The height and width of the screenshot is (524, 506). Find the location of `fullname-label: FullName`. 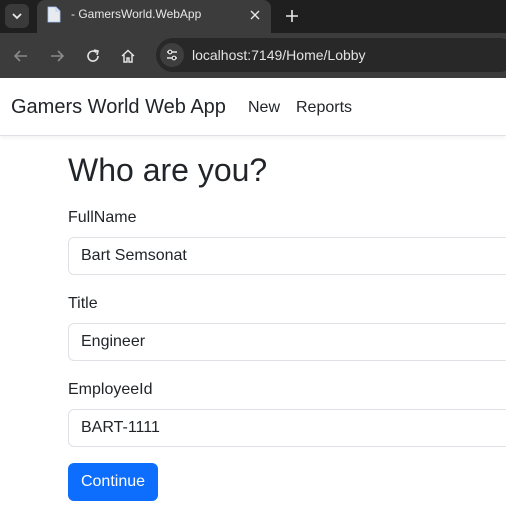

fullname-label: FullName is located at coordinates (102, 217).